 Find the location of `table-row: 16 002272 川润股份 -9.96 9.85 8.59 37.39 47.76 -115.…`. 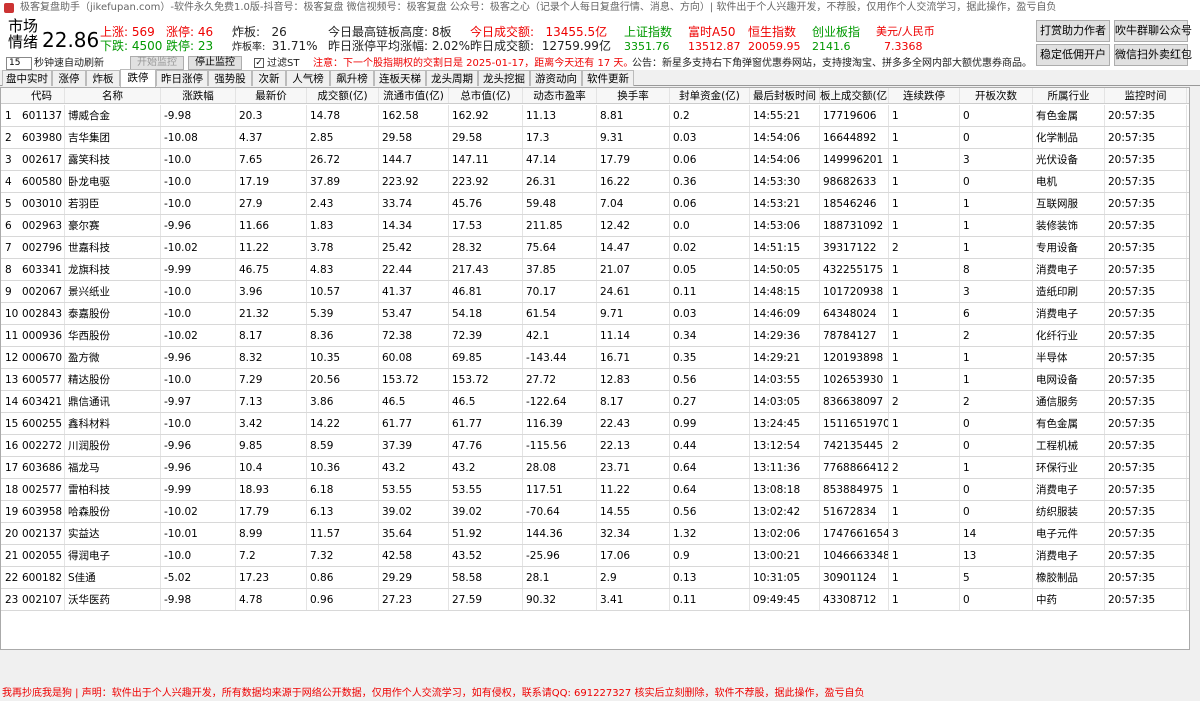

table-row: 16 002272 川润股份 -9.96 9.85 8.59 37.39 47.76 -115.… is located at coordinates (595, 446).